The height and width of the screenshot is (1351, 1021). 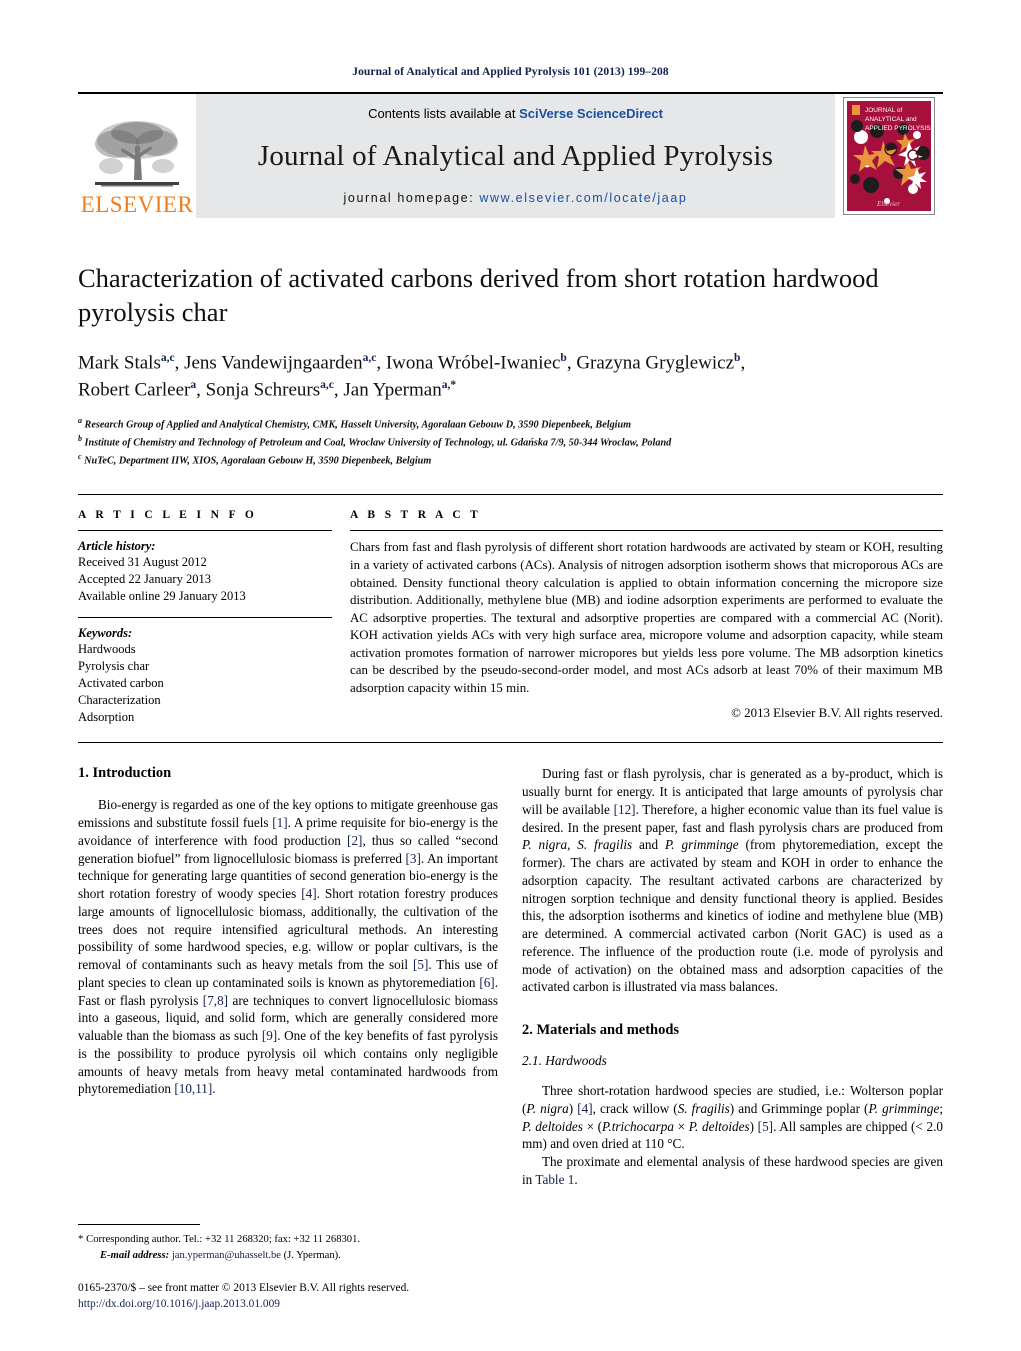 What do you see at coordinates (193, 385) in the screenshot?
I see `author-4-sup: a` at bounding box center [193, 385].